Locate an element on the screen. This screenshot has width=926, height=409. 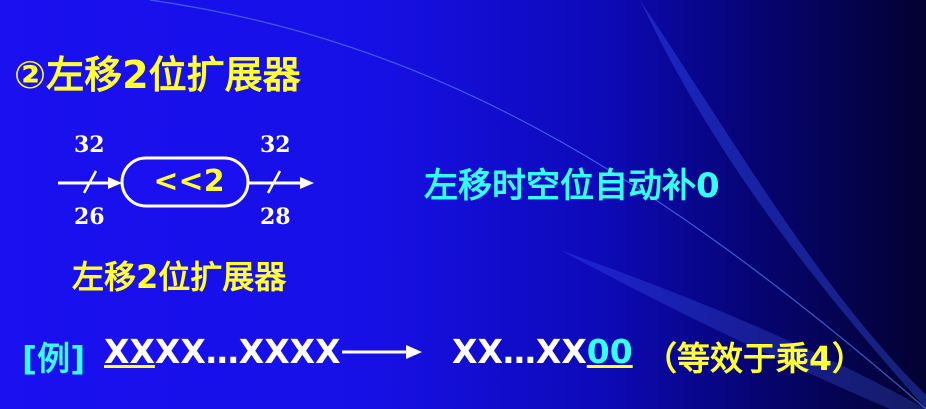
example-output-prefix: XX…XX is located at coordinates (519, 351).